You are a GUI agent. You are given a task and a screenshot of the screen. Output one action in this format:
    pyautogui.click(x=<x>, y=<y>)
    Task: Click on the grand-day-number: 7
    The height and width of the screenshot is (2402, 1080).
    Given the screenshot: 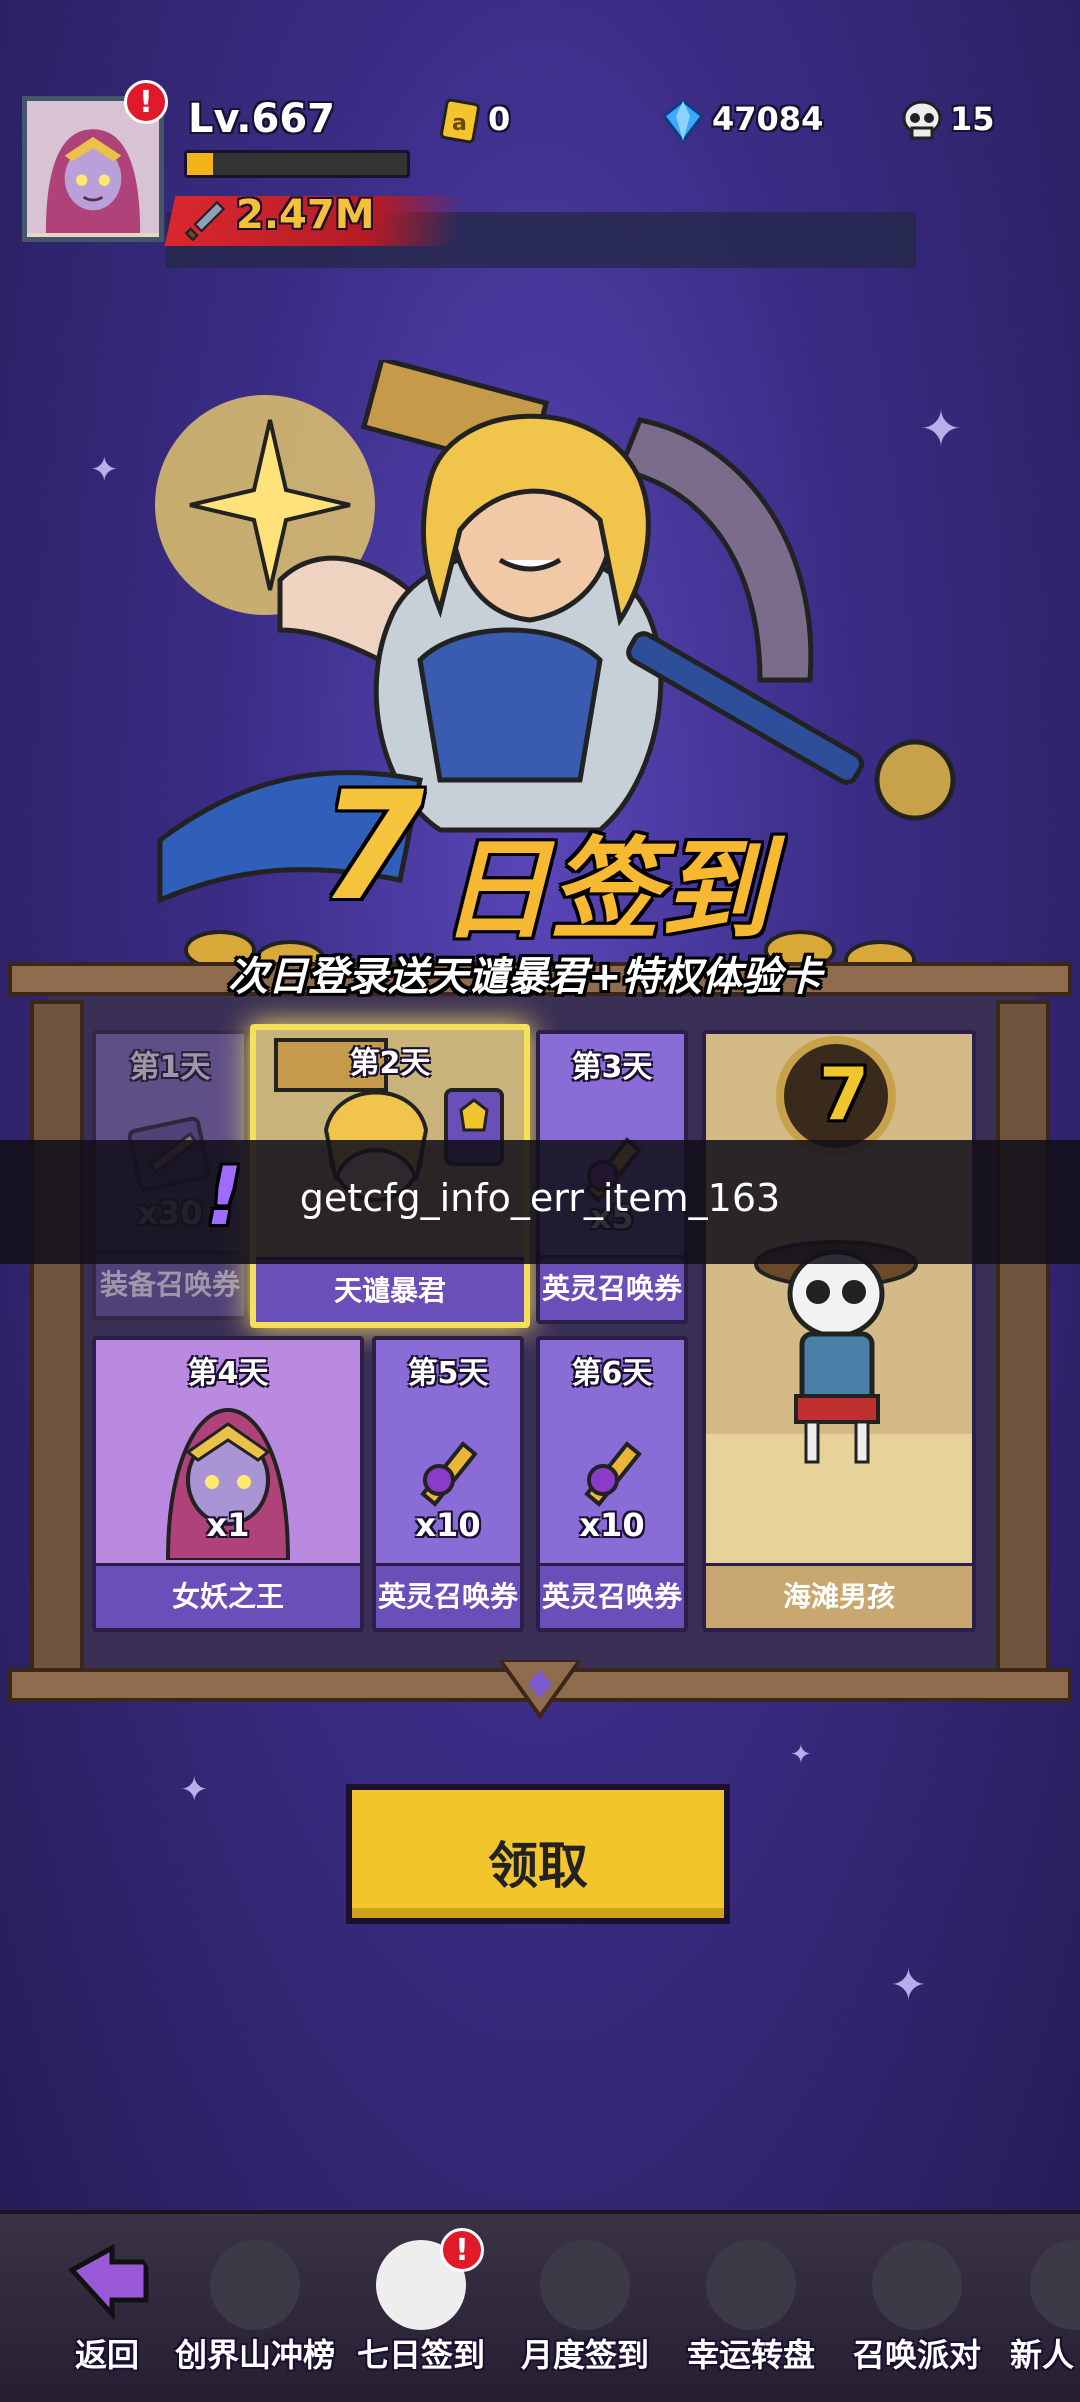 What is the action you would take?
    pyautogui.click(x=844, y=1094)
    